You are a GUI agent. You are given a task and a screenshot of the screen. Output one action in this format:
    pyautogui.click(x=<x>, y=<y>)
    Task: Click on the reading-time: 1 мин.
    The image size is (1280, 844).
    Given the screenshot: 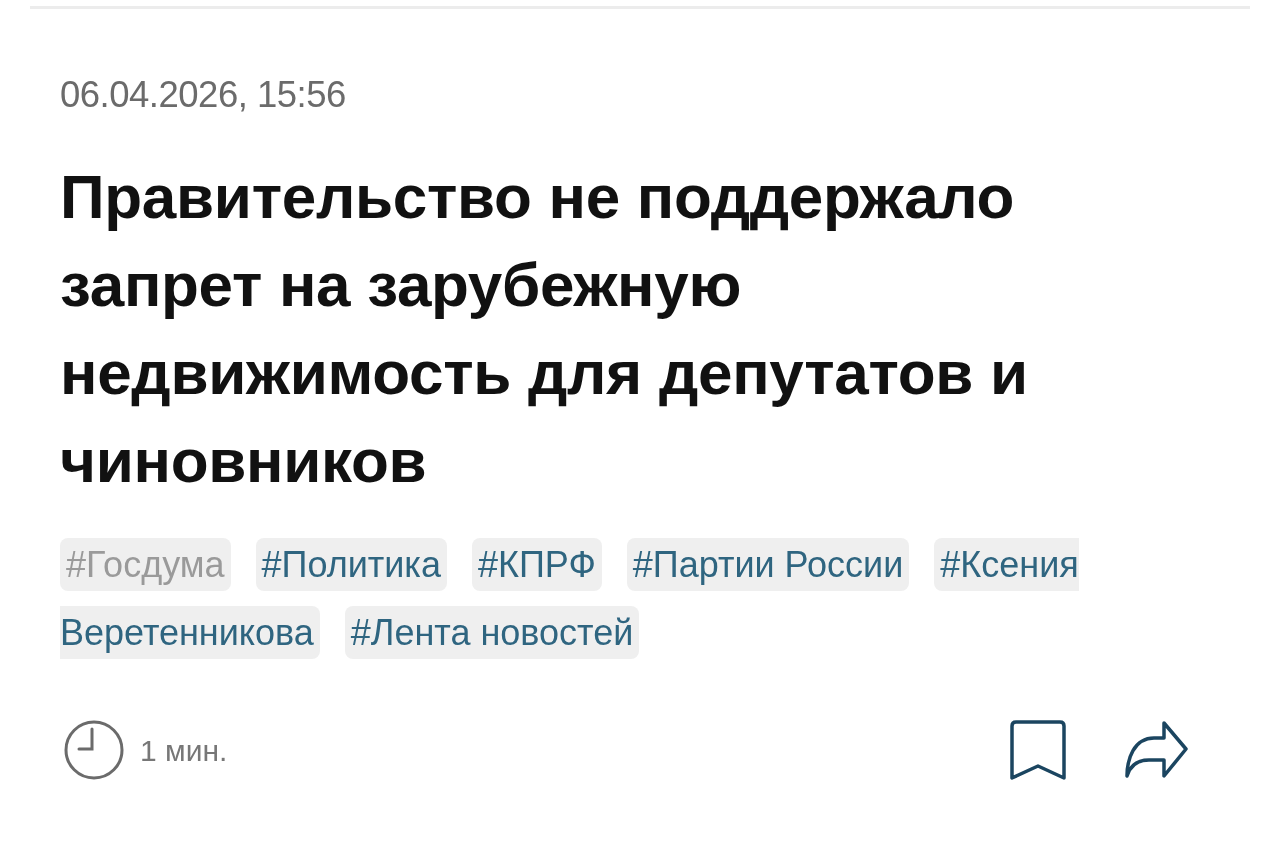 What is the action you would take?
    pyautogui.click(x=184, y=750)
    